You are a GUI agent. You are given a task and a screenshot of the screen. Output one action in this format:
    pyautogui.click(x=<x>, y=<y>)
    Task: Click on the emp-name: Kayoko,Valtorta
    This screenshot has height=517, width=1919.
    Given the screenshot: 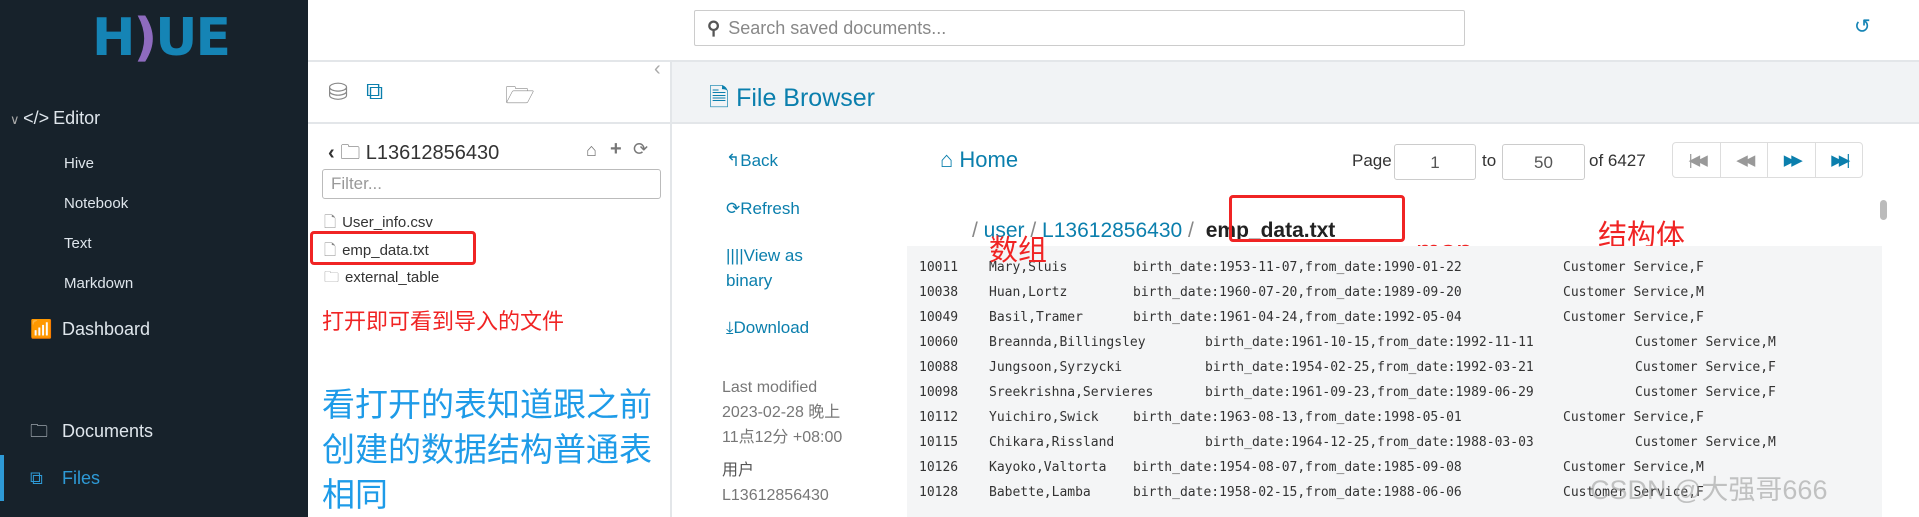 What is the action you would take?
    pyautogui.click(x=1048, y=467)
    